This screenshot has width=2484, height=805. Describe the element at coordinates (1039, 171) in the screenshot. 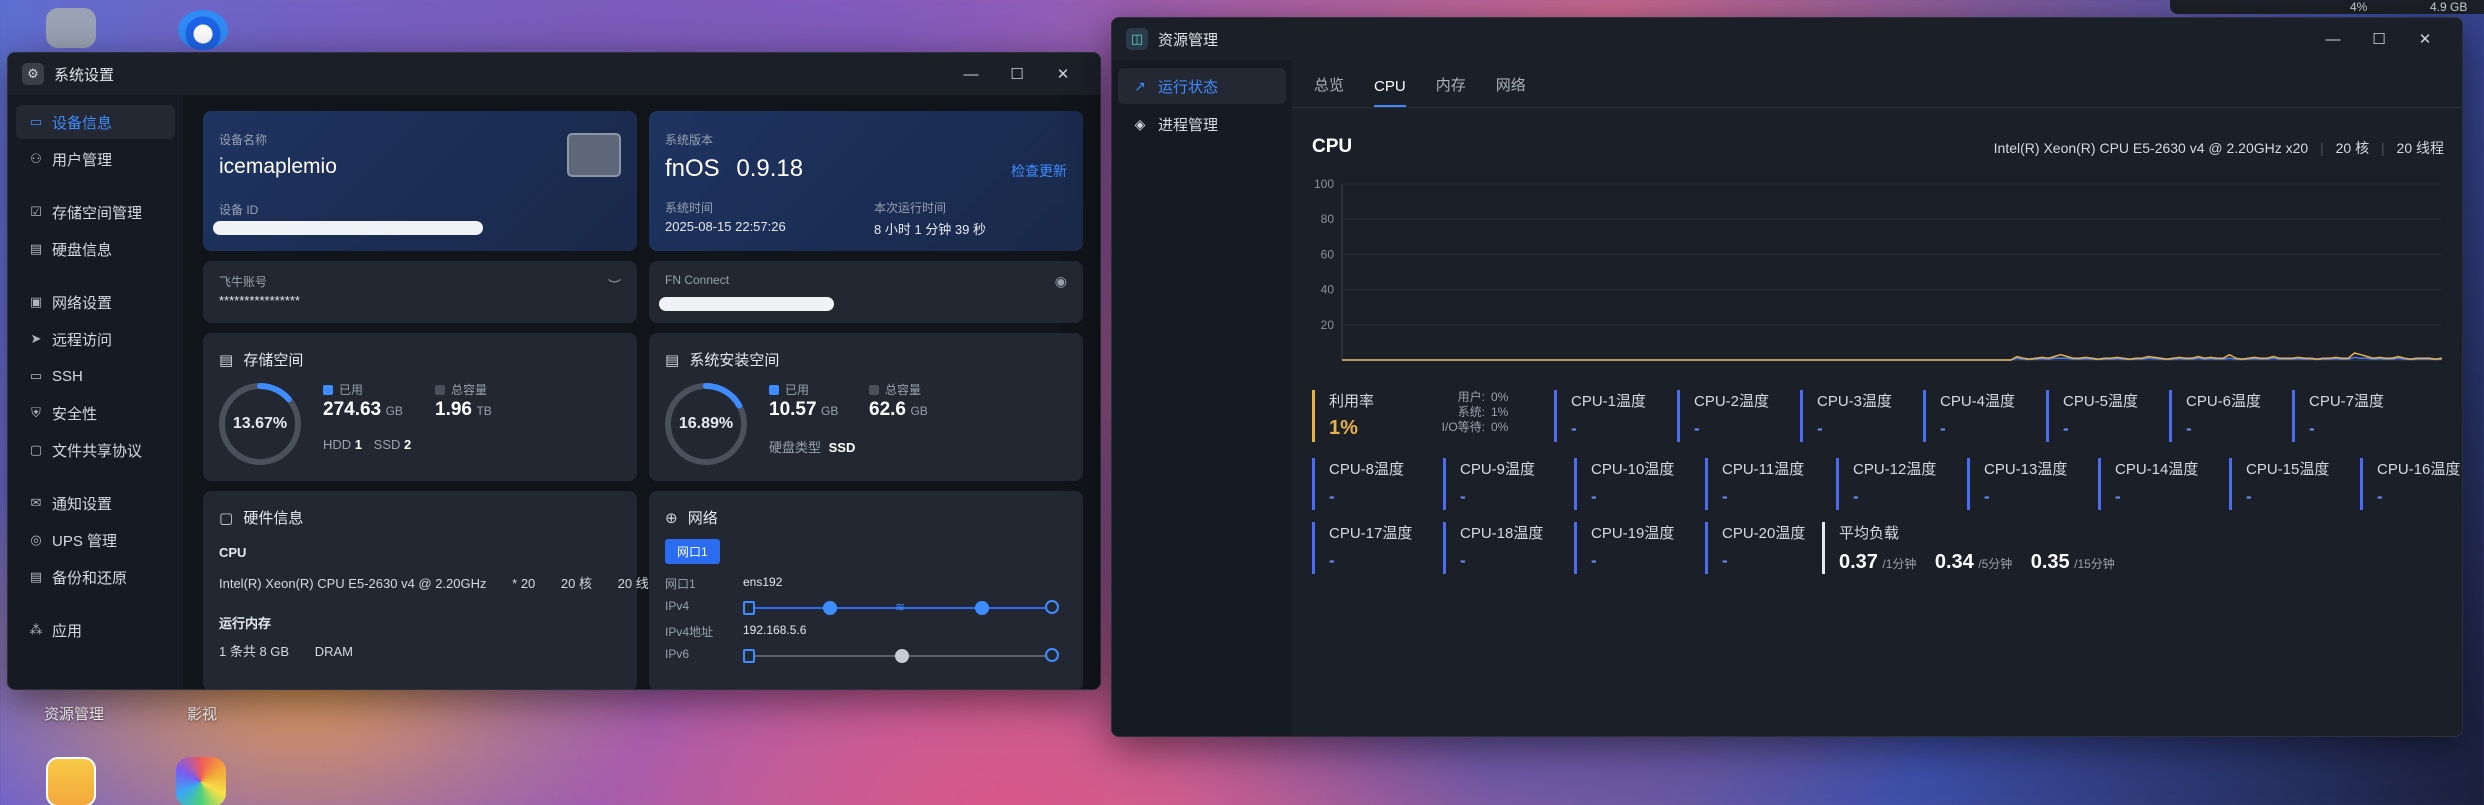

I see `check-update-link: 检查更新` at that location.